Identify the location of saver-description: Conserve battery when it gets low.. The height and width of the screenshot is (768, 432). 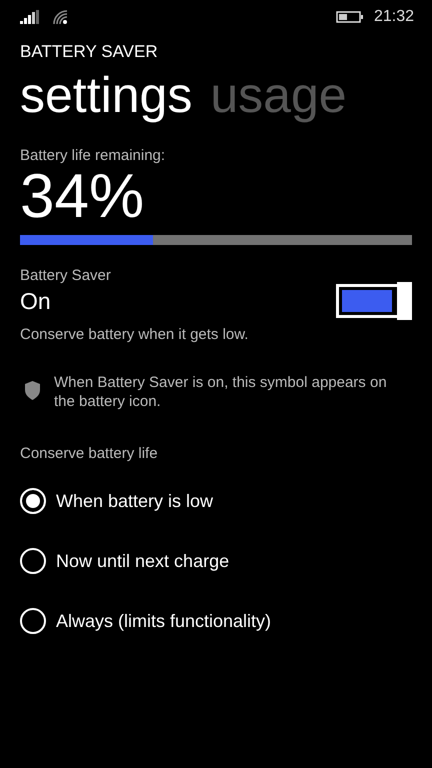
(134, 335).